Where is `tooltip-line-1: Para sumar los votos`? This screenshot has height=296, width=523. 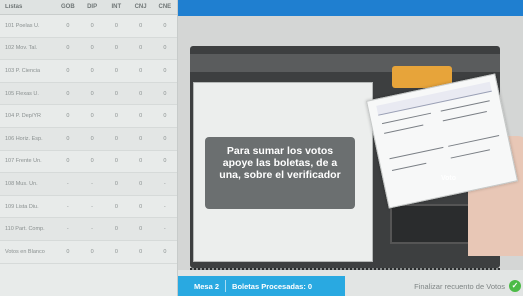
tooltip-line-1: Para sumar los votos is located at coordinates (280, 151).